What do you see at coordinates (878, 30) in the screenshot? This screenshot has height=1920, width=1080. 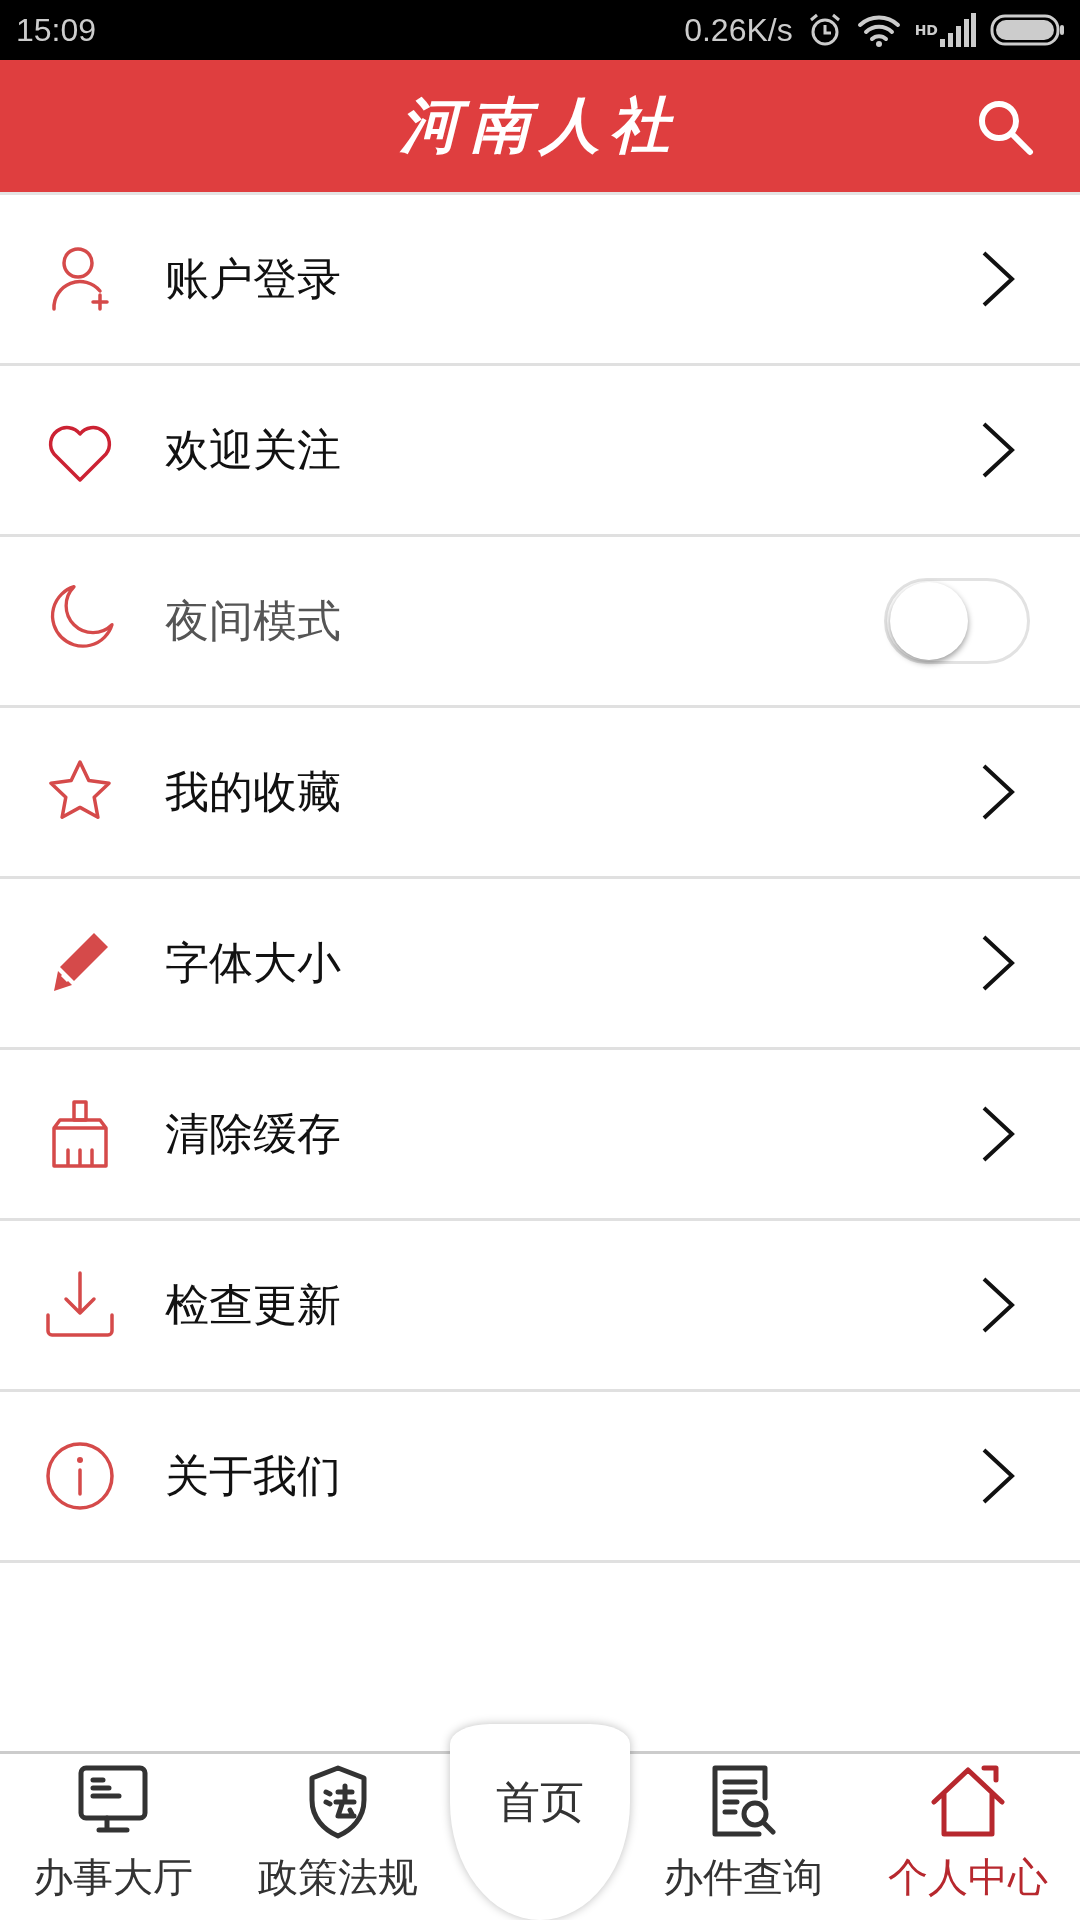 I see `wifi-icon` at bounding box center [878, 30].